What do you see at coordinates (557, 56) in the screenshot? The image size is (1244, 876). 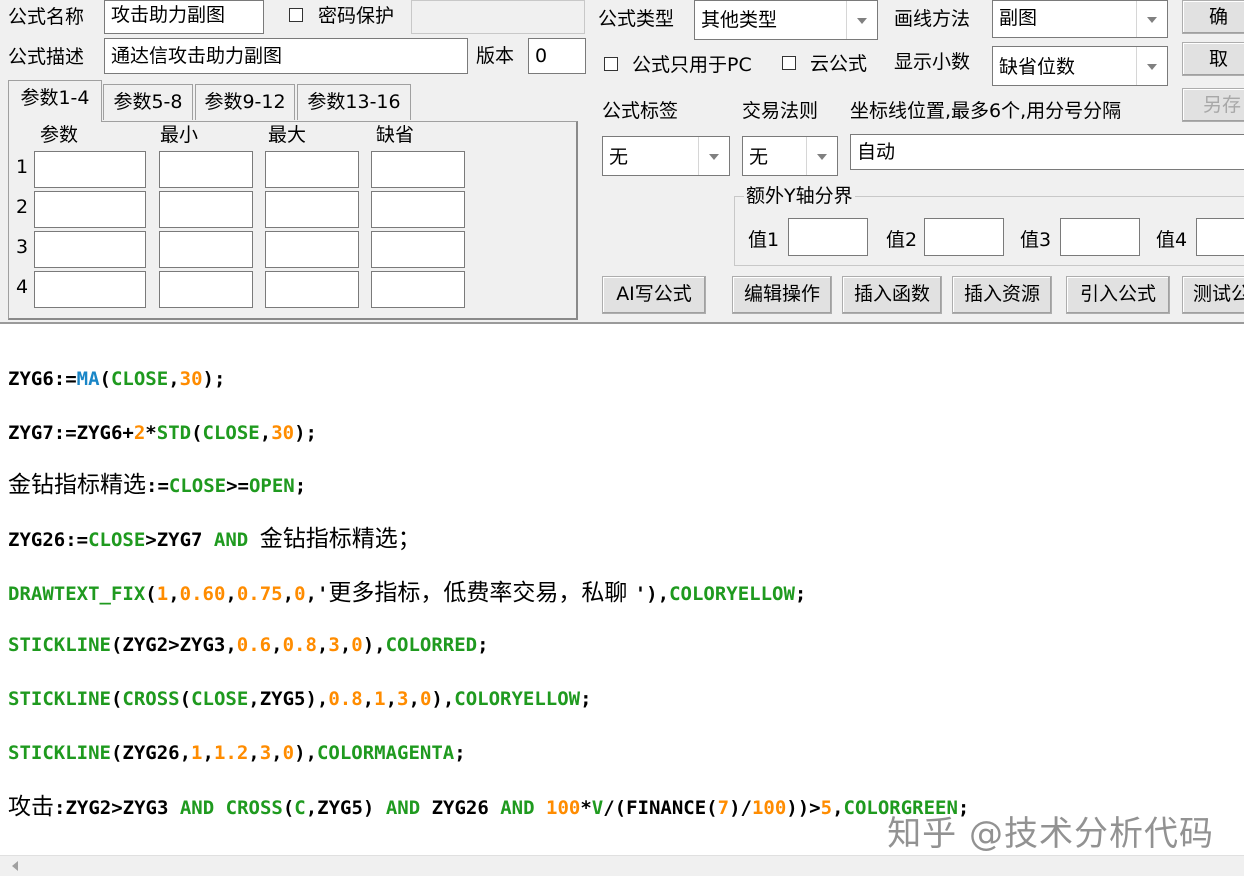 I see `version-input: 0` at bounding box center [557, 56].